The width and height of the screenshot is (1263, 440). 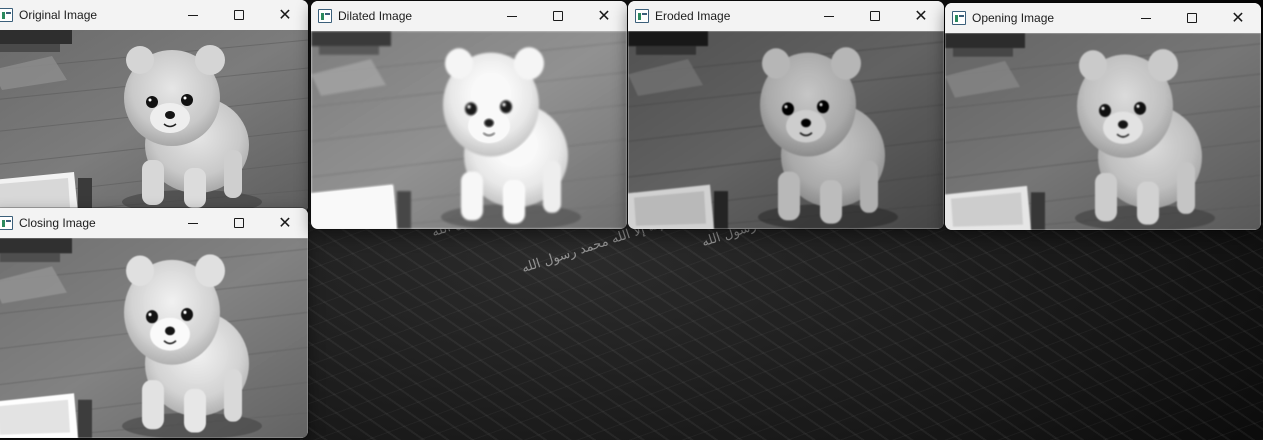 I want to click on window-title: Opening Image, so click(x=1013, y=18).